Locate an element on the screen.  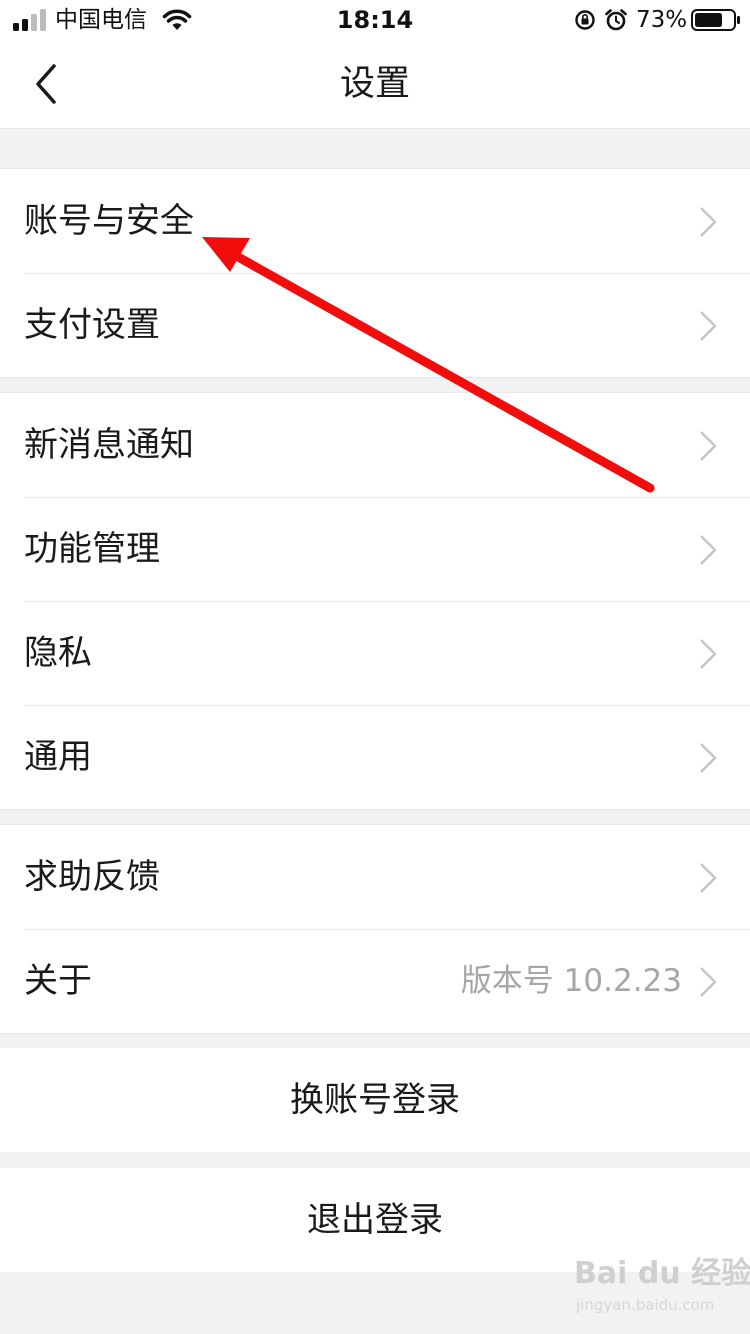
switch-account-label: 换账号登录 is located at coordinates (375, 1100).